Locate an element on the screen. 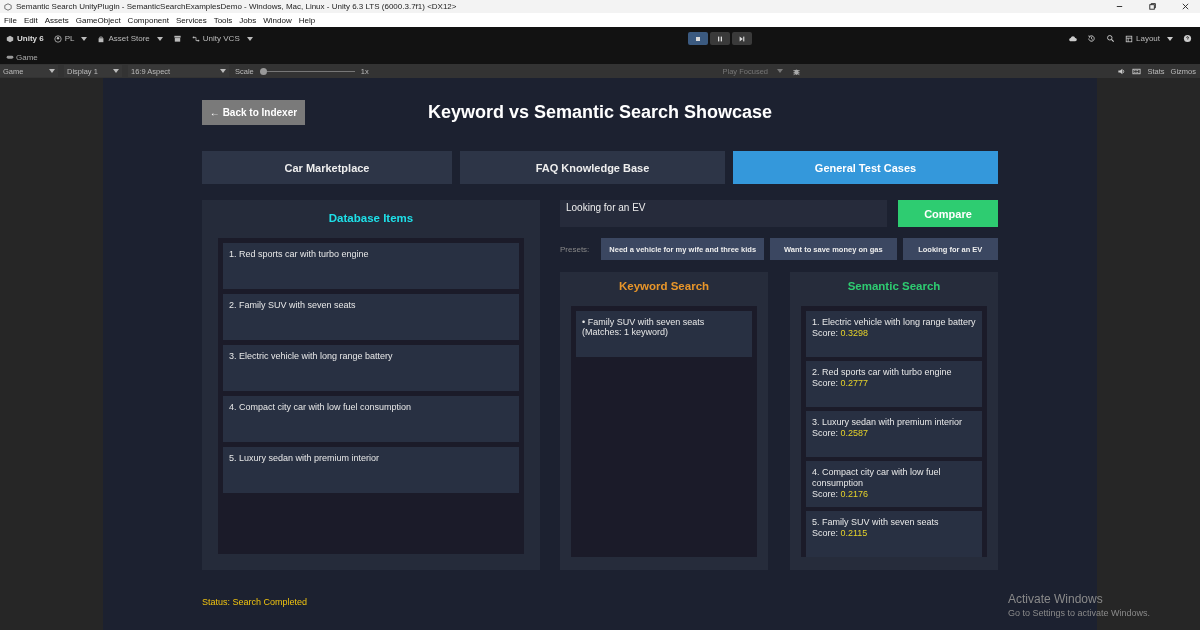 The width and height of the screenshot is (1200, 630). score-text: Score: 0.2176 is located at coordinates (841, 494).